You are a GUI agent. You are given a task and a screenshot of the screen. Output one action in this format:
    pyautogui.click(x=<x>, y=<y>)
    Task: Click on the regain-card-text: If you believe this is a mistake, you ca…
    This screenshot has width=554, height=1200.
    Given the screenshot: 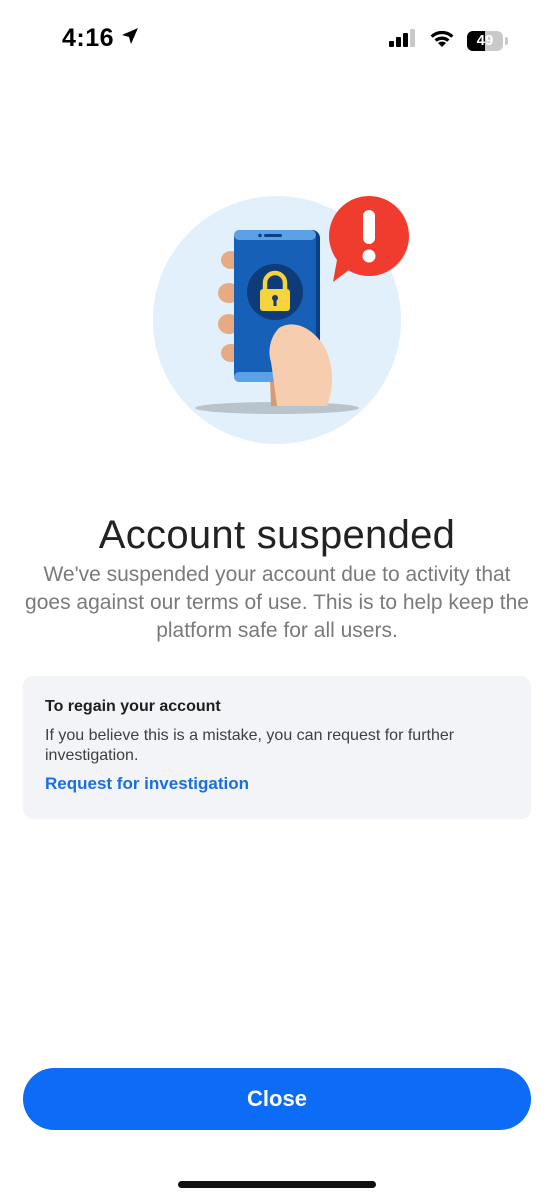 What is the action you would take?
    pyautogui.click(x=250, y=745)
    